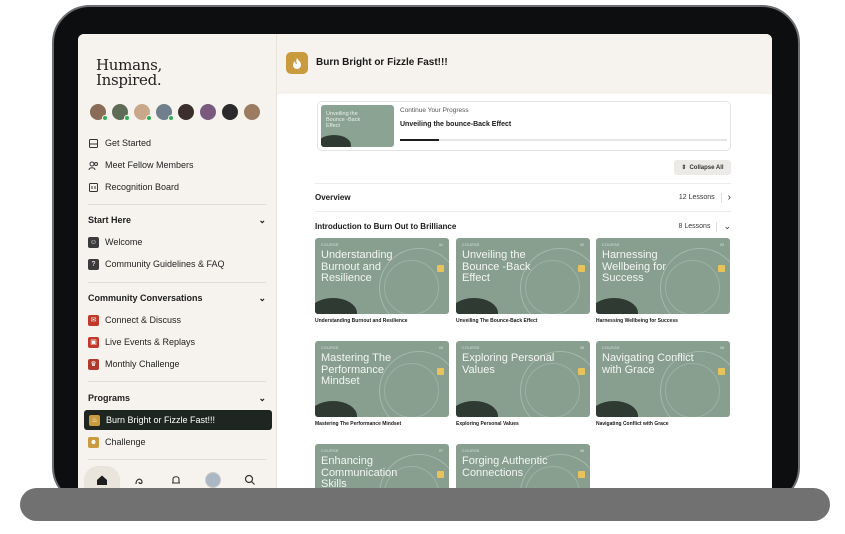 The image size is (845, 534). I want to click on course-thumb-title: Exploring Personal Values, so click(508, 364).